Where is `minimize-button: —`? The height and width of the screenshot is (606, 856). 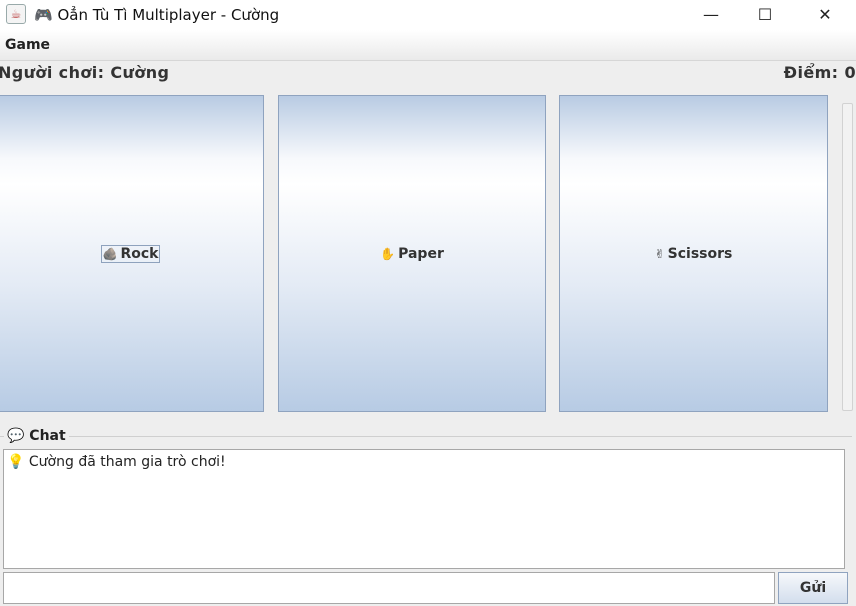
minimize-button: — is located at coordinates (711, 15).